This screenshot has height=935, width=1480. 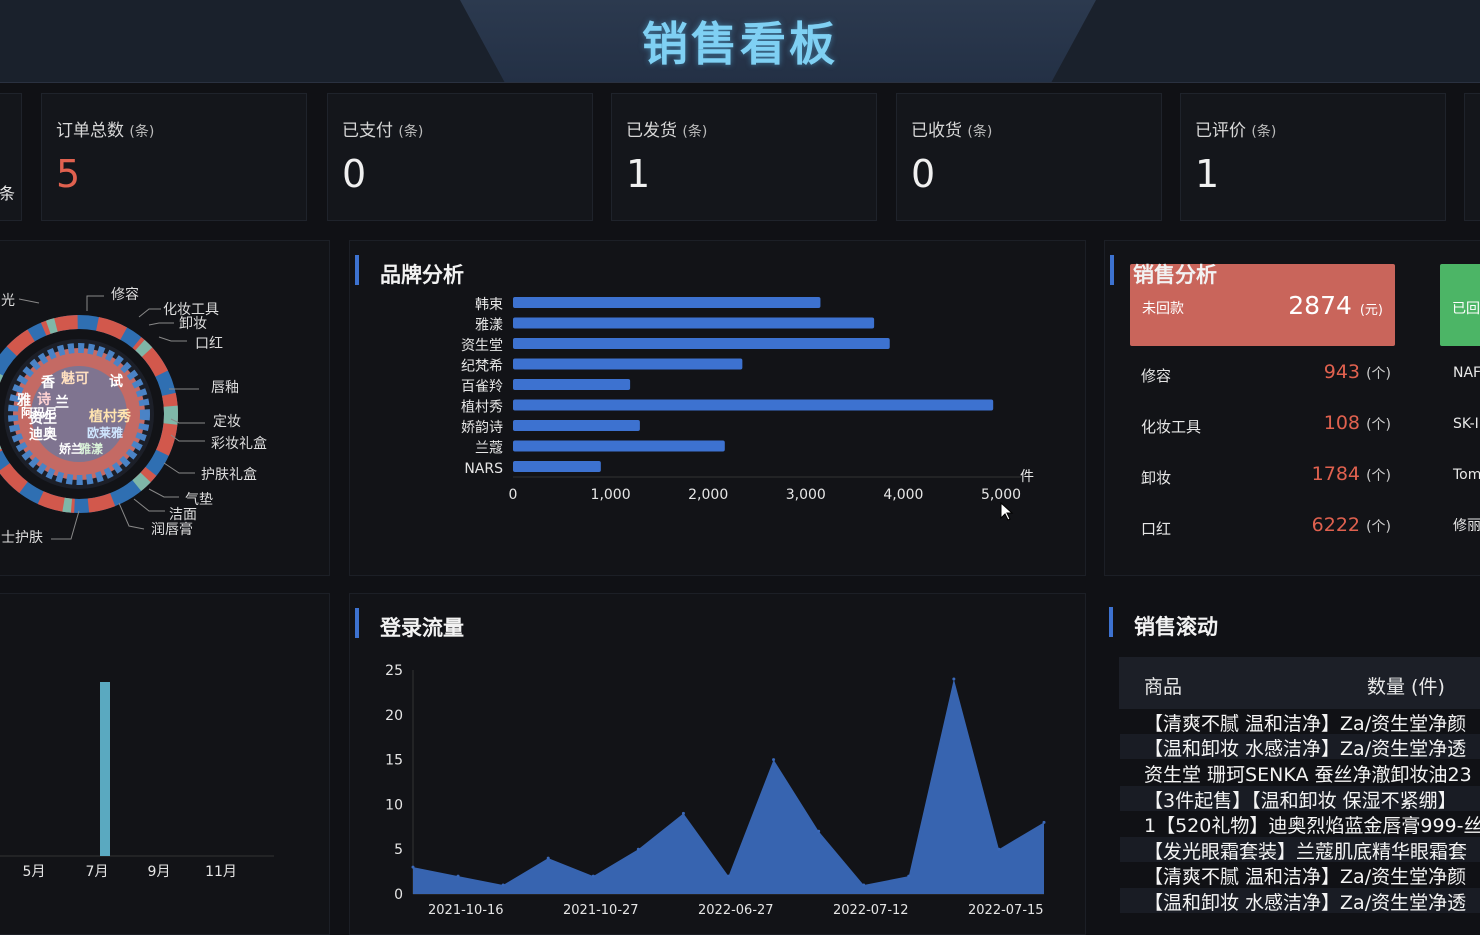 I want to click on x-tick-label: 0, so click(x=513, y=495).